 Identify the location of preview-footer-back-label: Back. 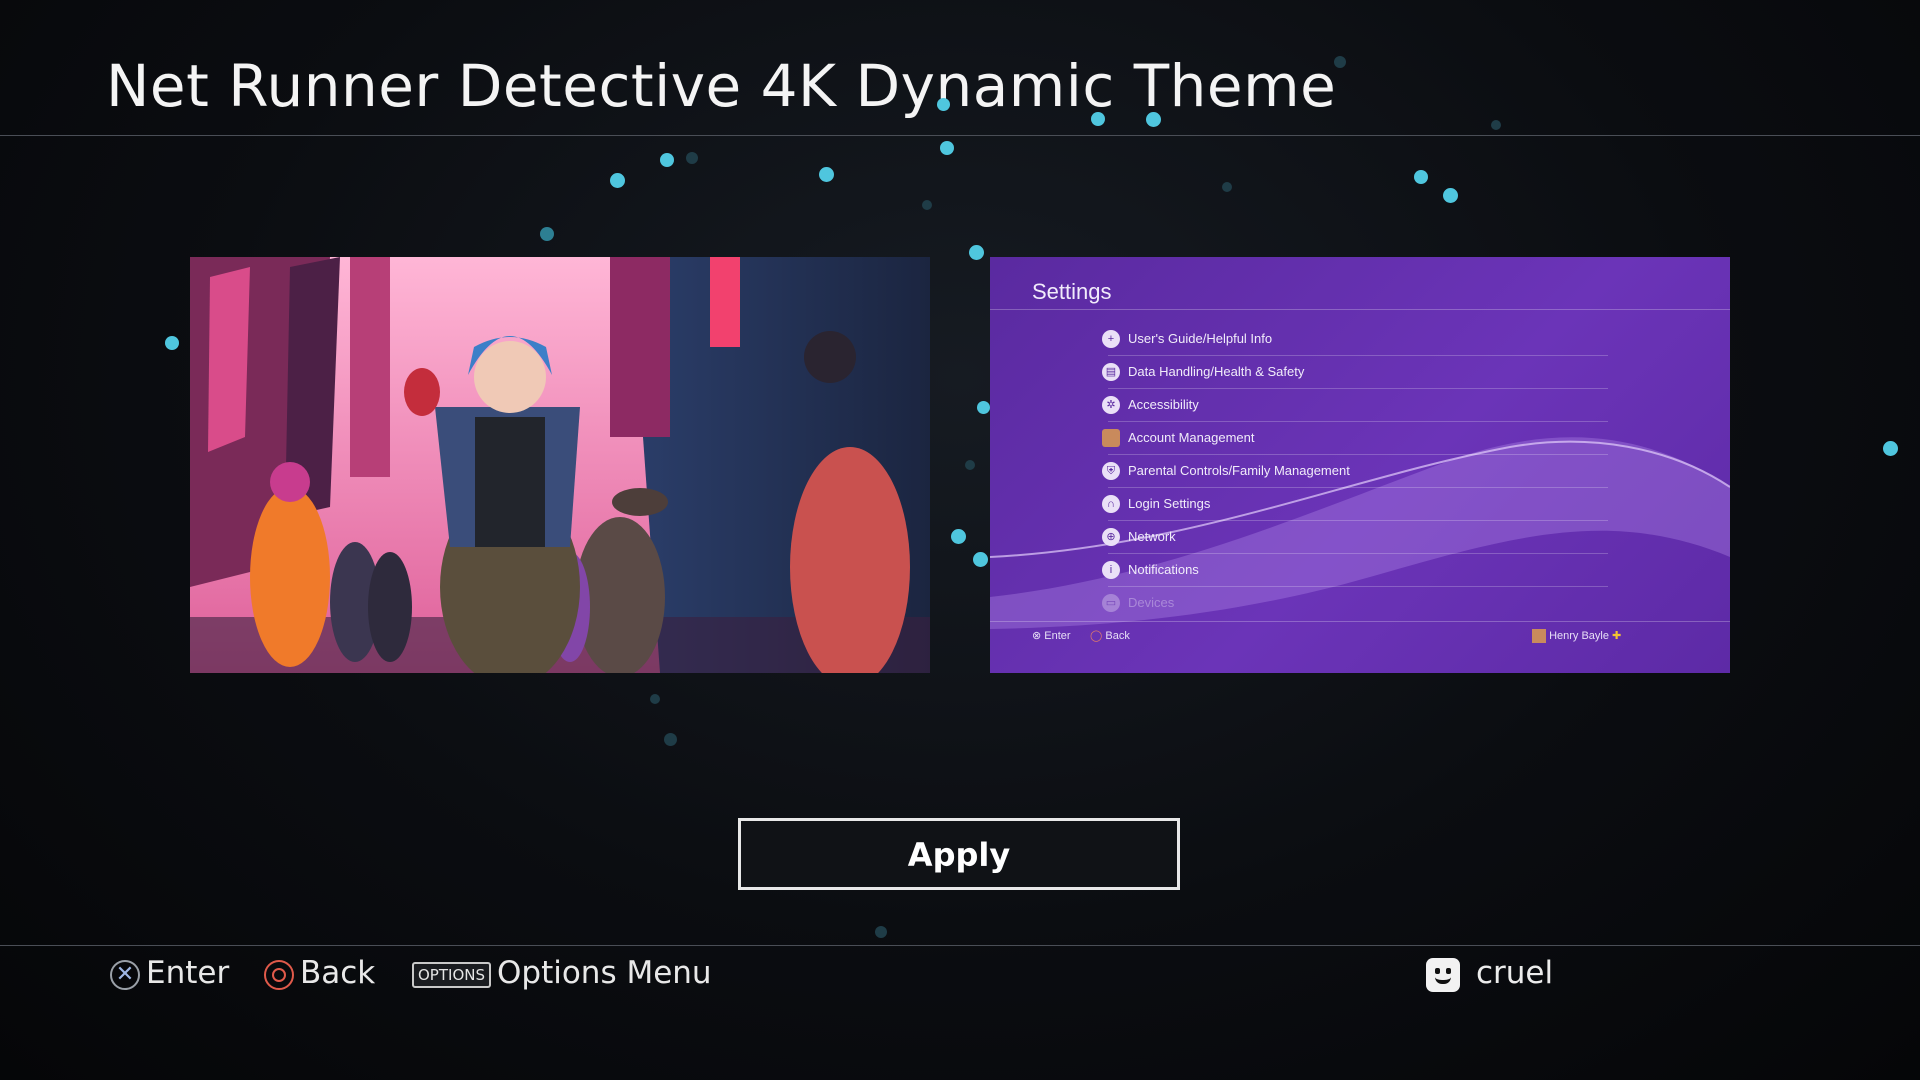
(1117, 636).